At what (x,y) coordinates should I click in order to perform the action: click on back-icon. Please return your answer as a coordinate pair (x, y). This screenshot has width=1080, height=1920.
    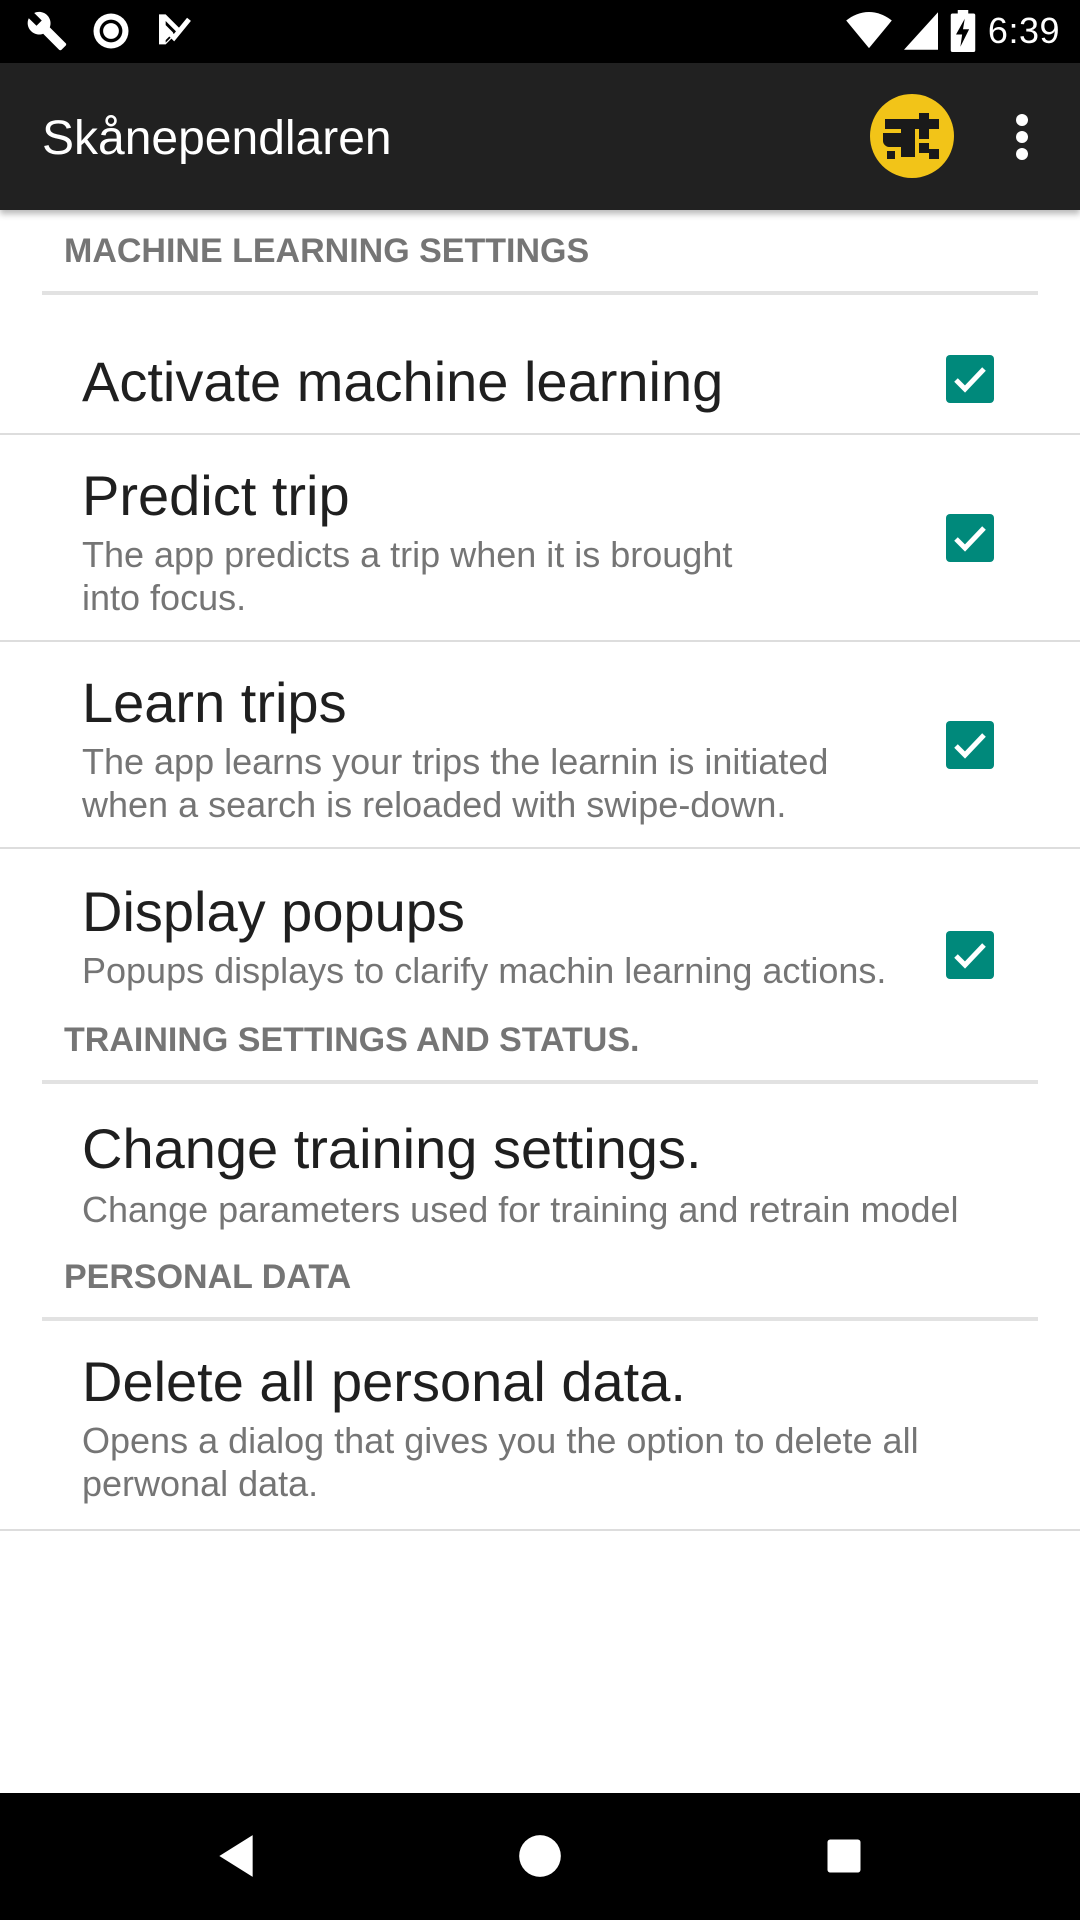
    Looking at the image, I should click on (236, 1856).